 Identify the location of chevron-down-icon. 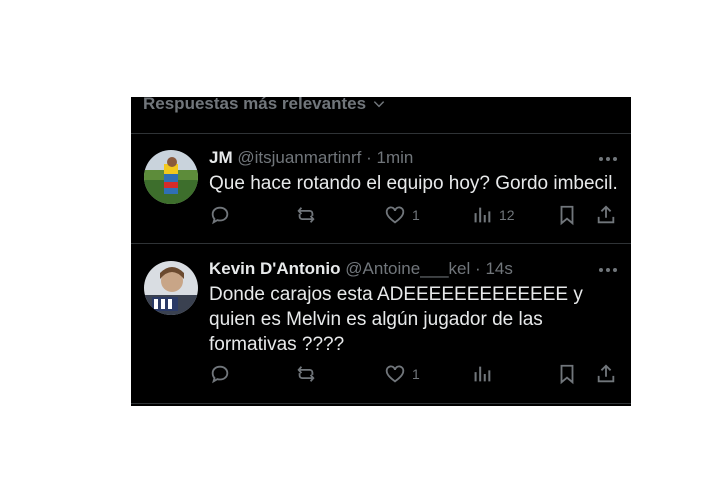
(379, 104).